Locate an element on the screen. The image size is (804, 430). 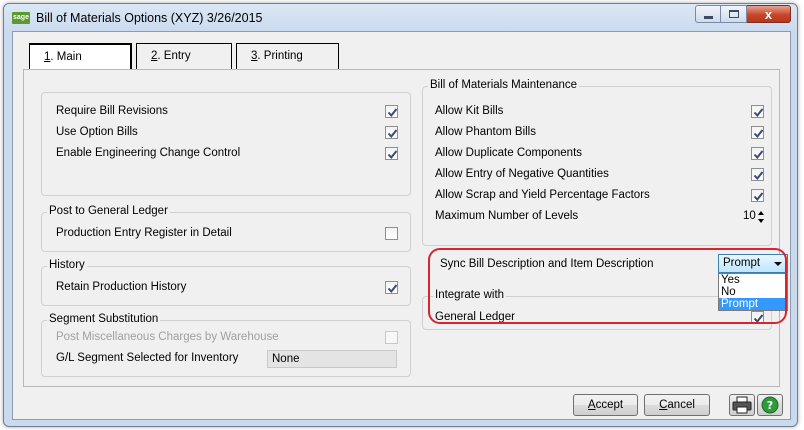
allow-phantom-bills-label: Allow Phantom Bills is located at coordinates (485, 132).